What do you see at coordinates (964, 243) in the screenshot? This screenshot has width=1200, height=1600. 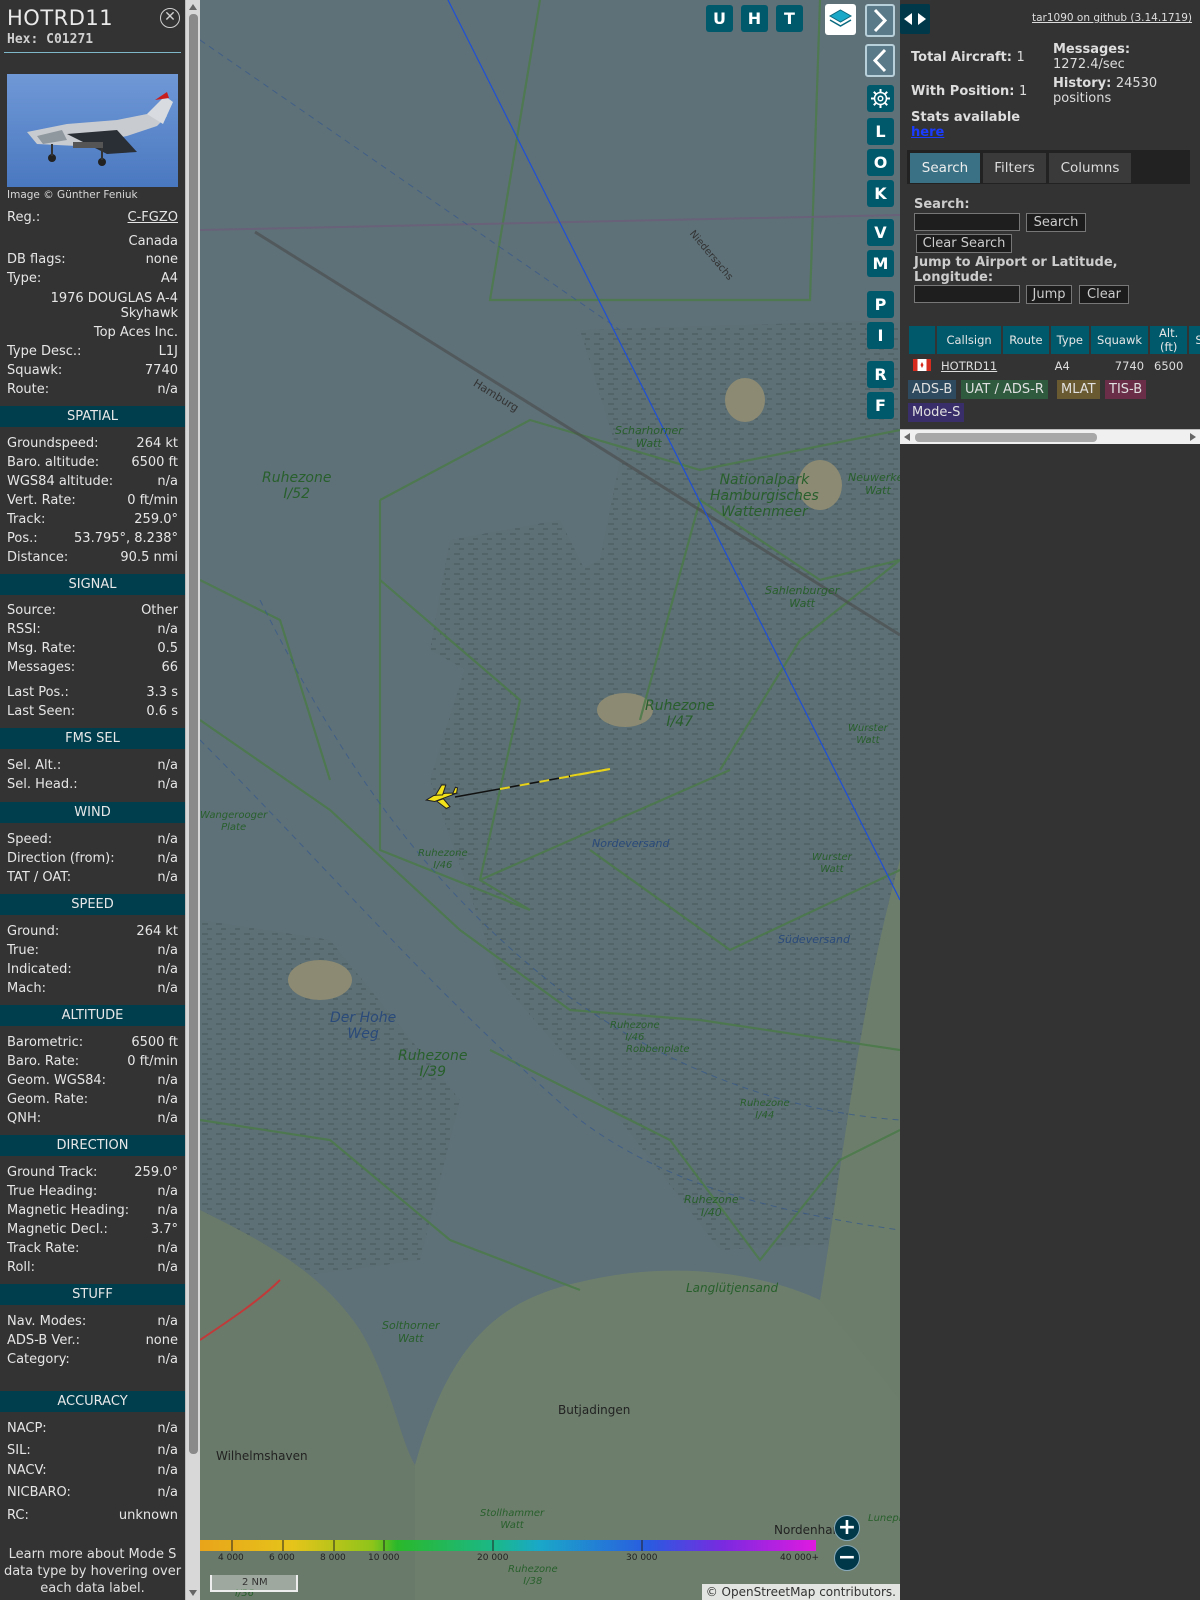 I see `clear-search-button: Clear Search` at bounding box center [964, 243].